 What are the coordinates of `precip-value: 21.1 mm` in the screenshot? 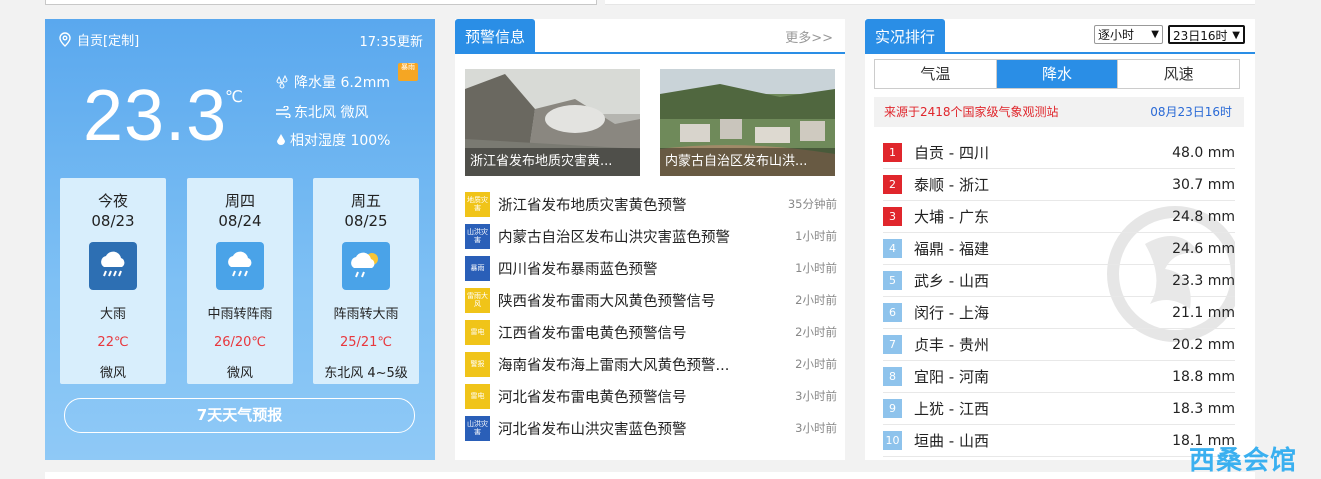 It's located at (1203, 312).